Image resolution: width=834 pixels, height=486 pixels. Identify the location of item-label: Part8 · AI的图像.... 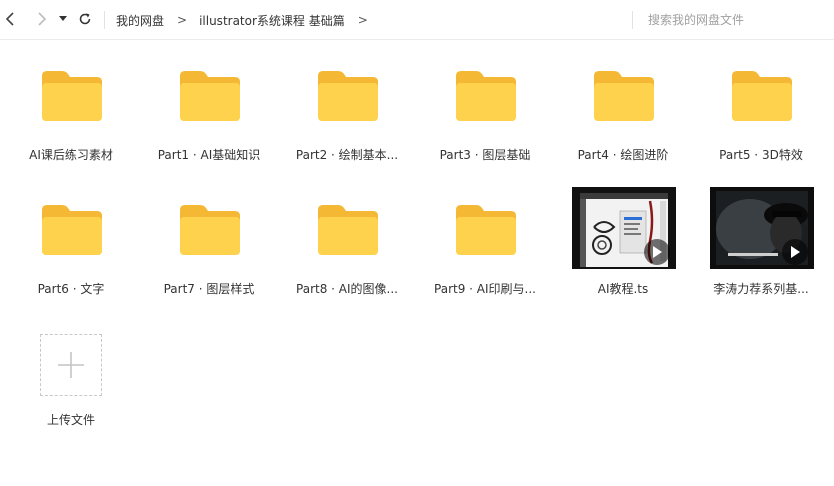
(347, 289).